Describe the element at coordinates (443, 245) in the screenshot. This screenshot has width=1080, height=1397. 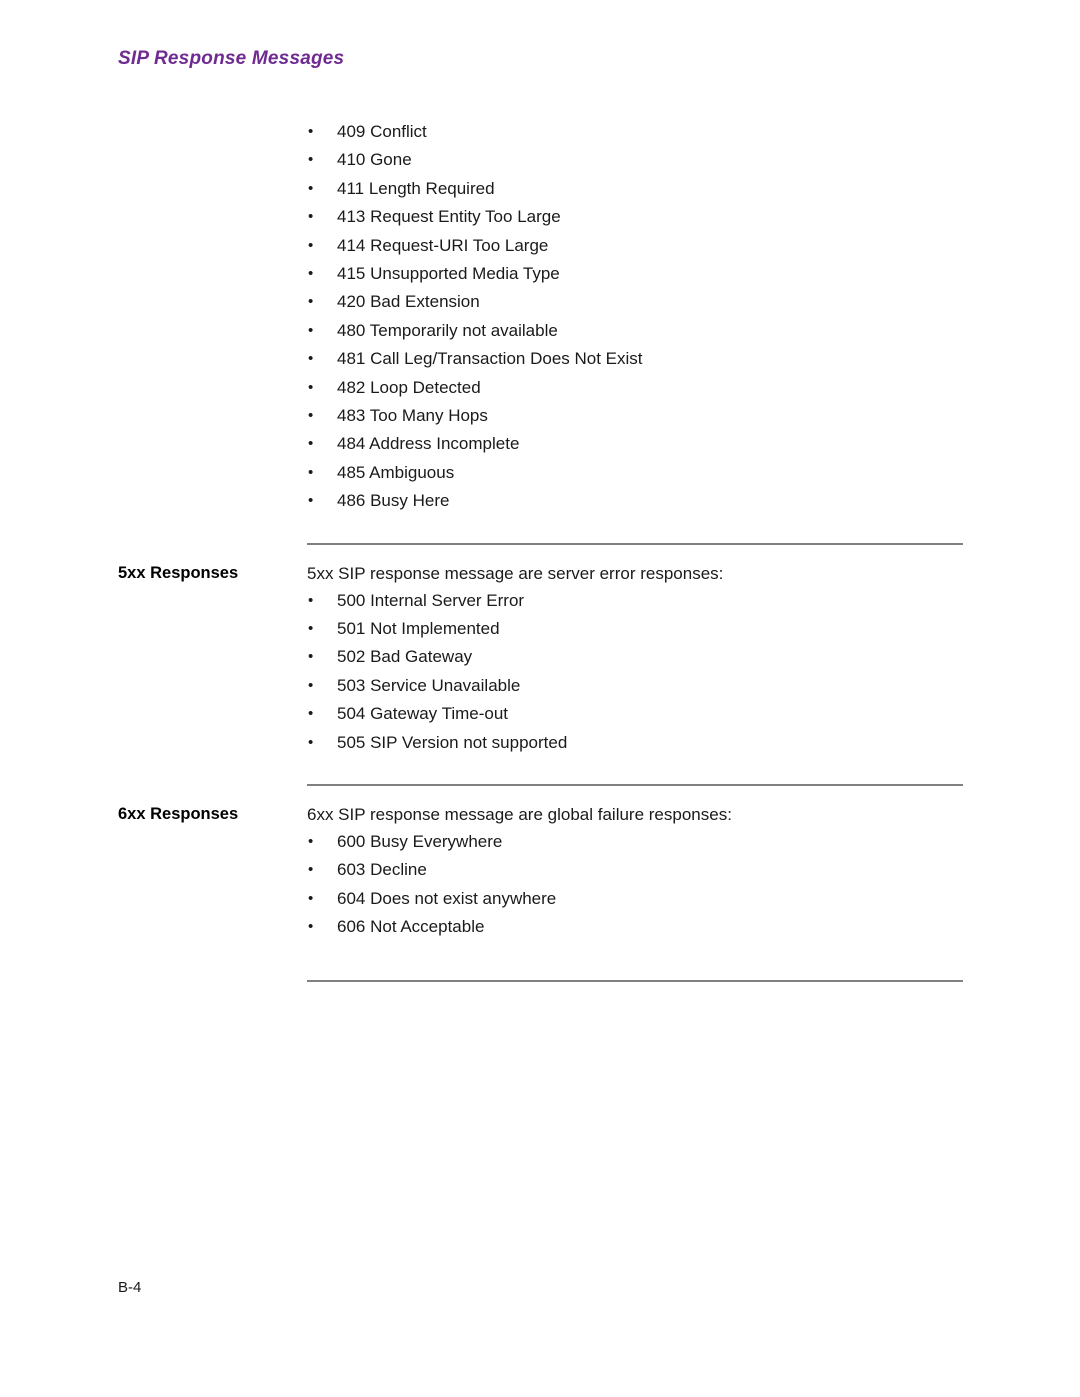
I see `response-code-label: 414 Request-URI Too Large` at that location.